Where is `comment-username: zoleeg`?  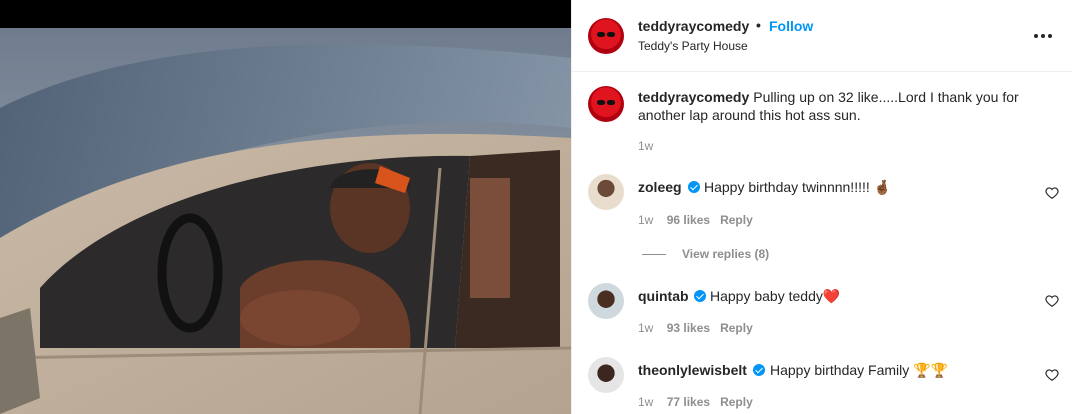
comment-username: zoleeg is located at coordinates (660, 187).